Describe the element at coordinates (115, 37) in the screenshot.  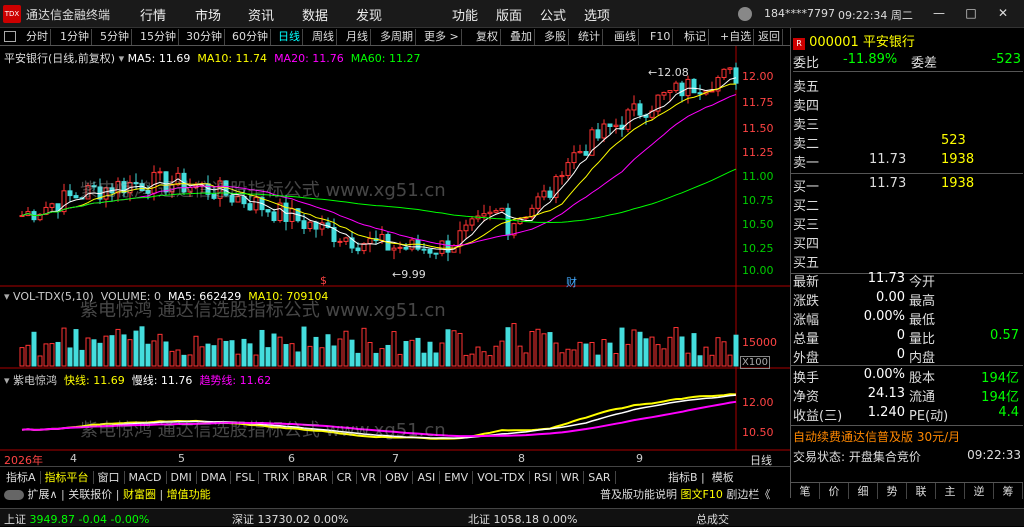
I see `period-5min: 5分钟` at that location.